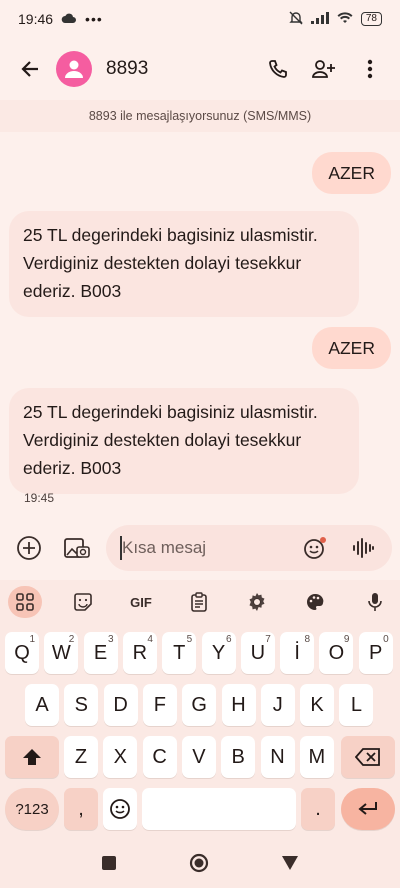 The image size is (400, 888). I want to click on key-label: T, so click(179, 652).